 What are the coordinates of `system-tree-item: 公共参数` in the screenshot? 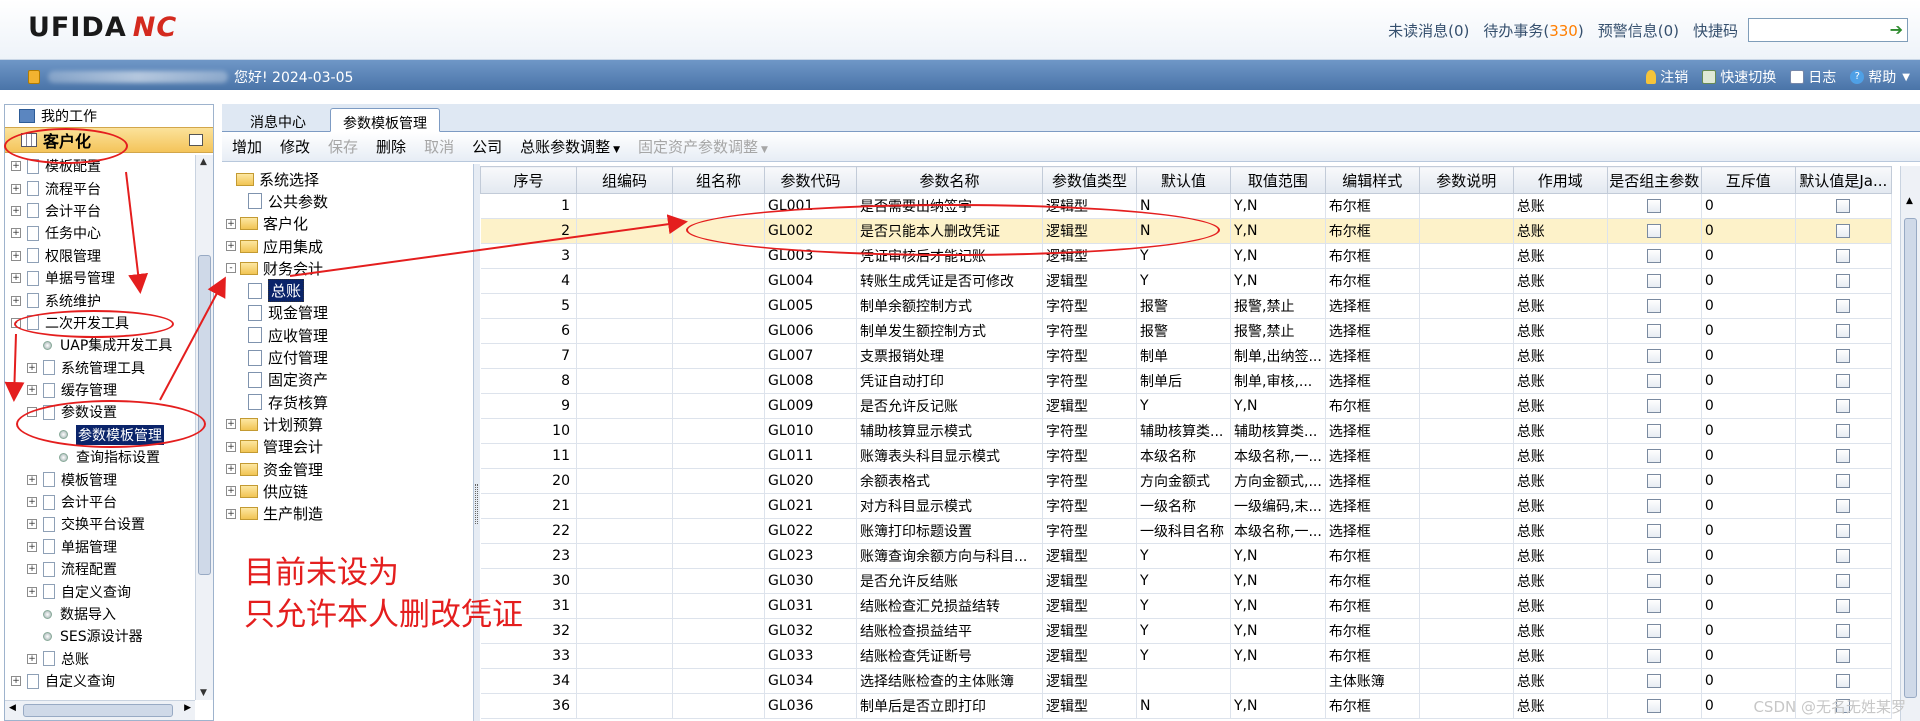 It's located at (347, 201).